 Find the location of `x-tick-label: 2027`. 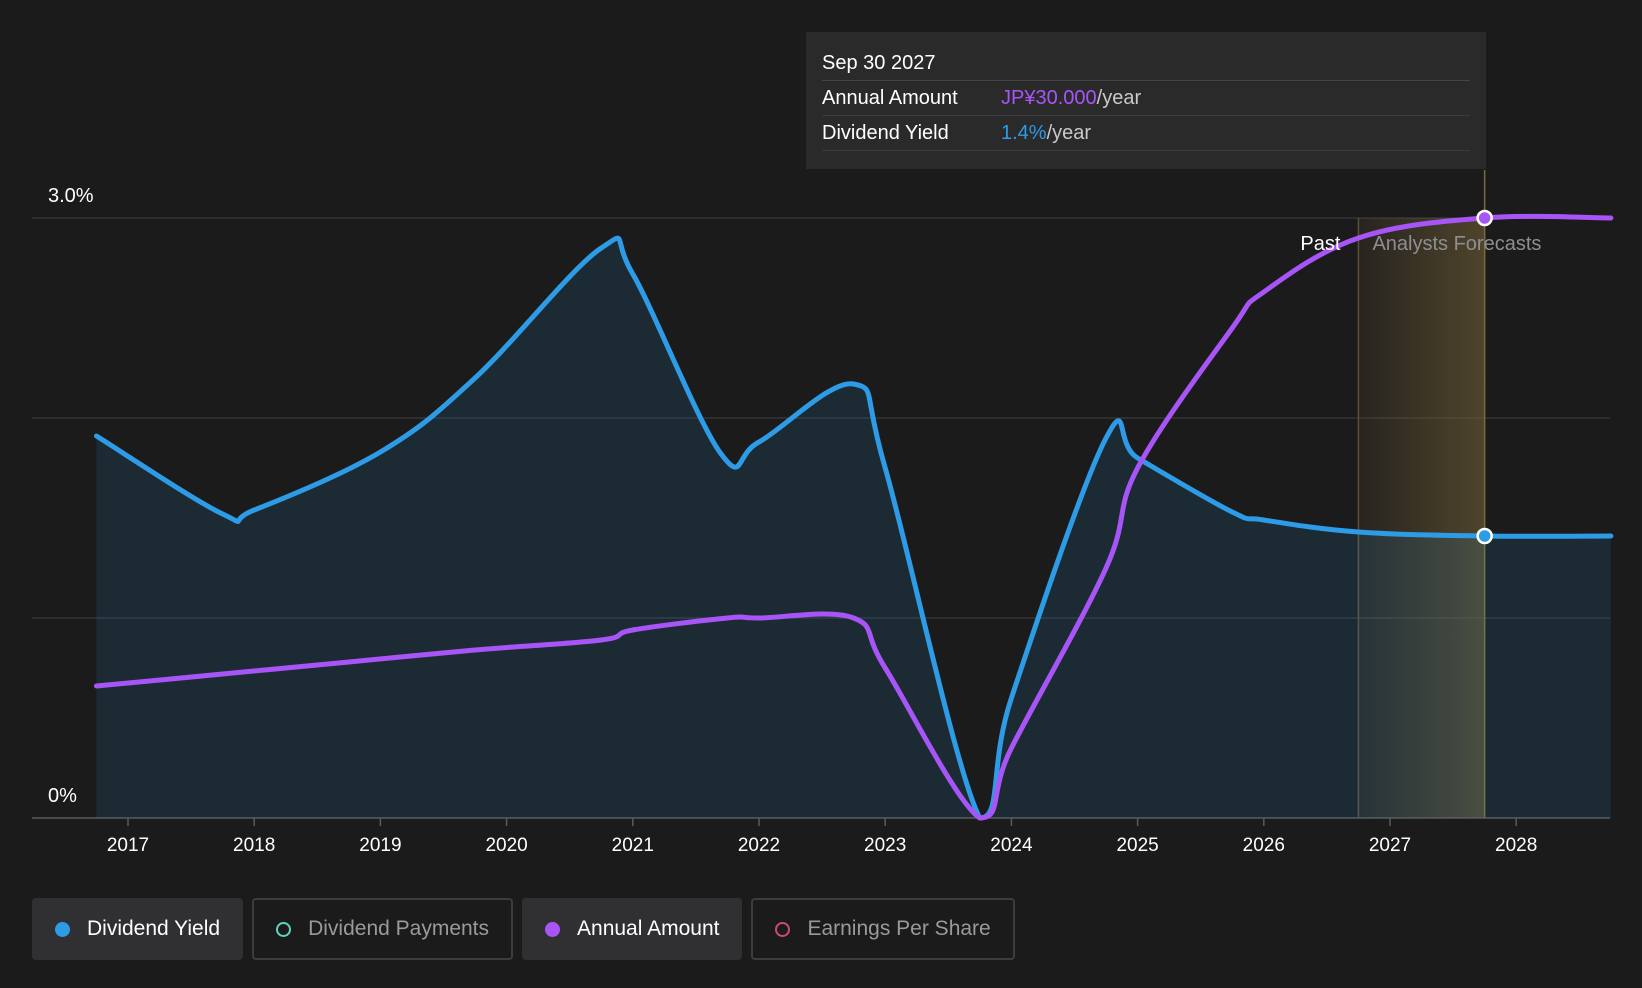

x-tick-label: 2027 is located at coordinates (1390, 845).